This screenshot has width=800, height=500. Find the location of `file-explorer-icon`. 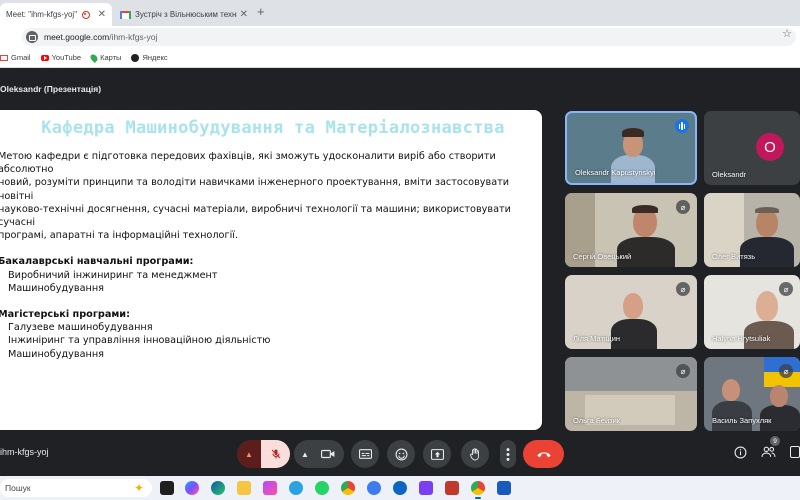

file-explorer-icon is located at coordinates (244, 488).